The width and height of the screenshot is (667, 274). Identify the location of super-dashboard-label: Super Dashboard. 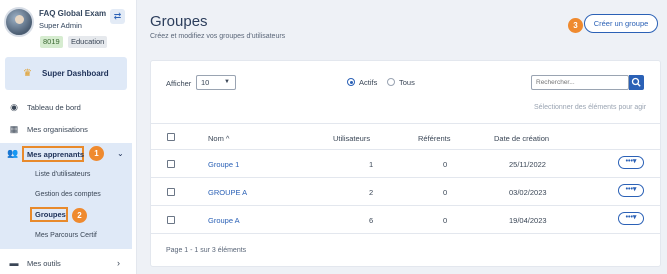
(75, 73).